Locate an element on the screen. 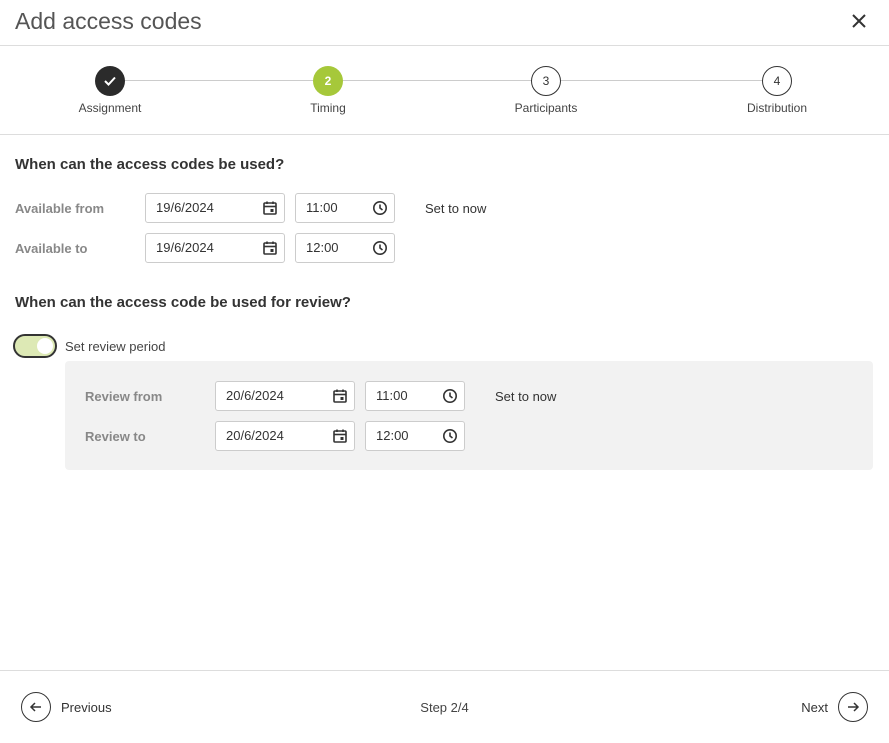 The height and width of the screenshot is (743, 889). available-from-label: Available from is located at coordinates (60, 208).